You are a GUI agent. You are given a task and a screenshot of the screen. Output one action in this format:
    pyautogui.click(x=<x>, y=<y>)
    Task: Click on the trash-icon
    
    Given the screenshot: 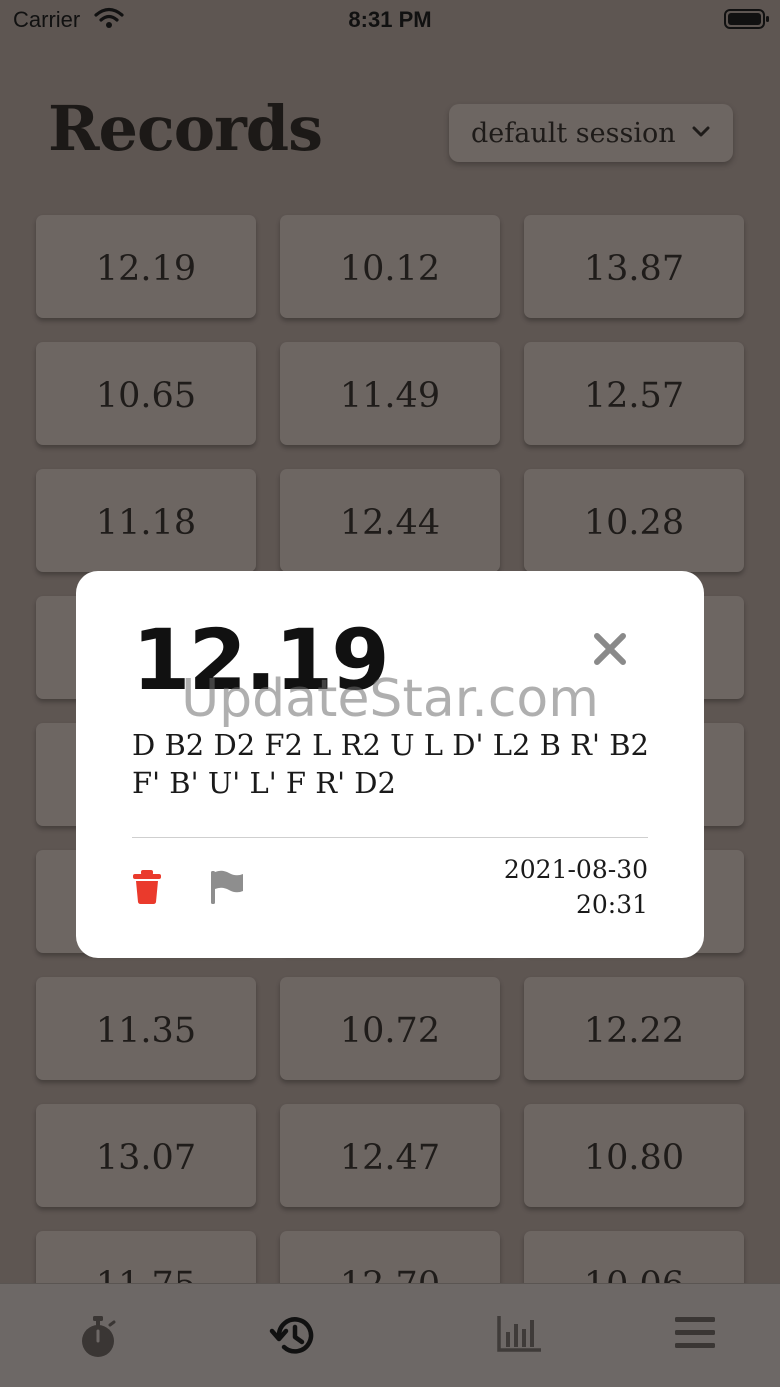 What is the action you would take?
    pyautogui.click(x=147, y=887)
    